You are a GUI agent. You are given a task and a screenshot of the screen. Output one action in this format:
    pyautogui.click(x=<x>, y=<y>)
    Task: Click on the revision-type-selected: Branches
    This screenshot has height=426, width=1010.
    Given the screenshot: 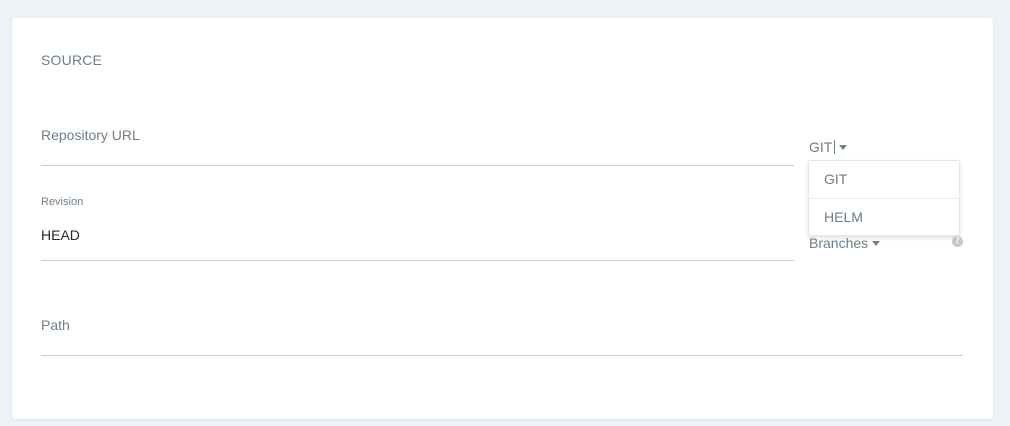 What is the action you would take?
    pyautogui.click(x=839, y=243)
    